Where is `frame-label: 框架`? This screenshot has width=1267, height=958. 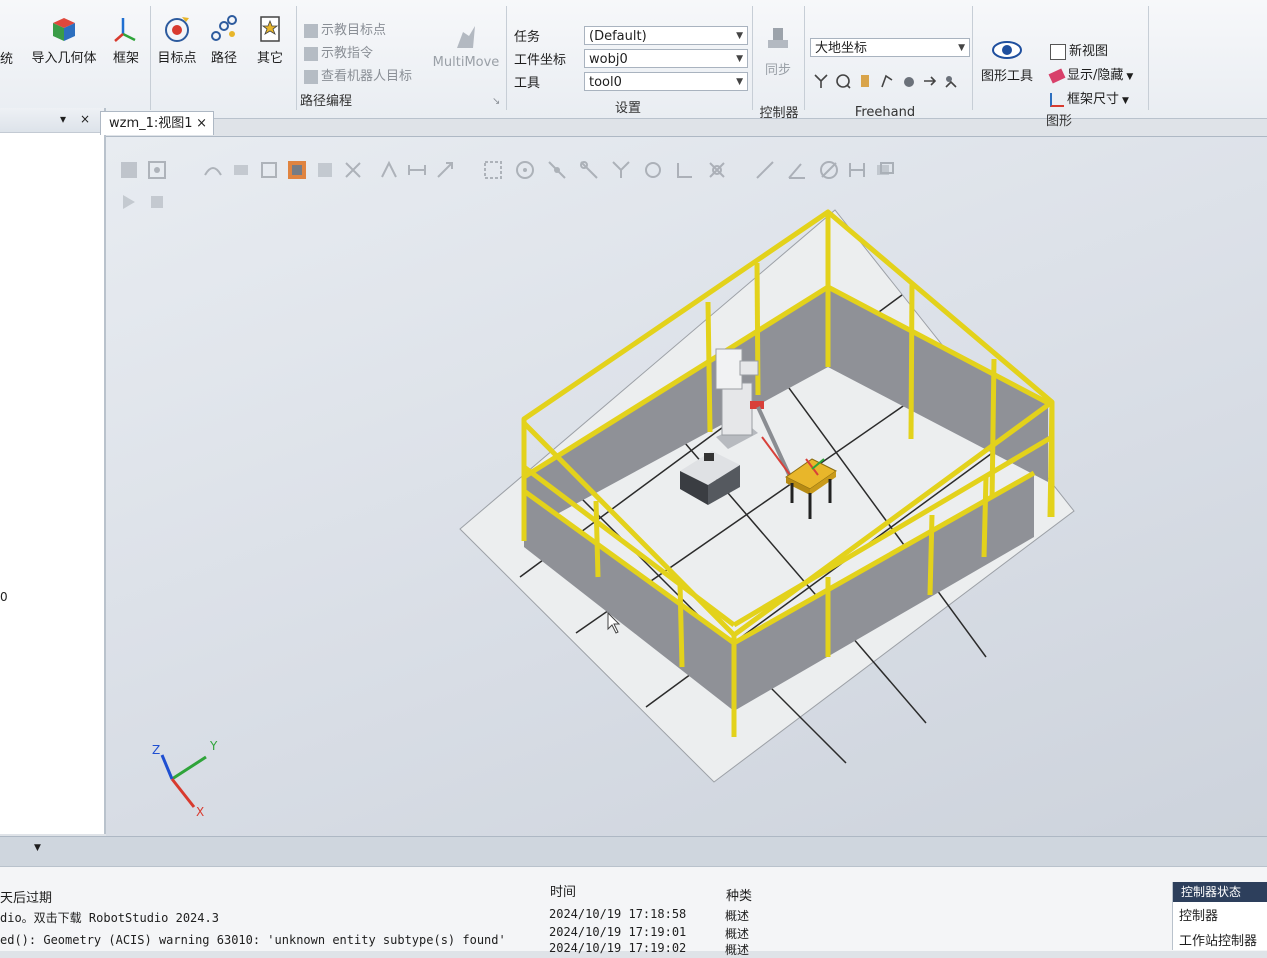 frame-label: 框架 is located at coordinates (125, 58).